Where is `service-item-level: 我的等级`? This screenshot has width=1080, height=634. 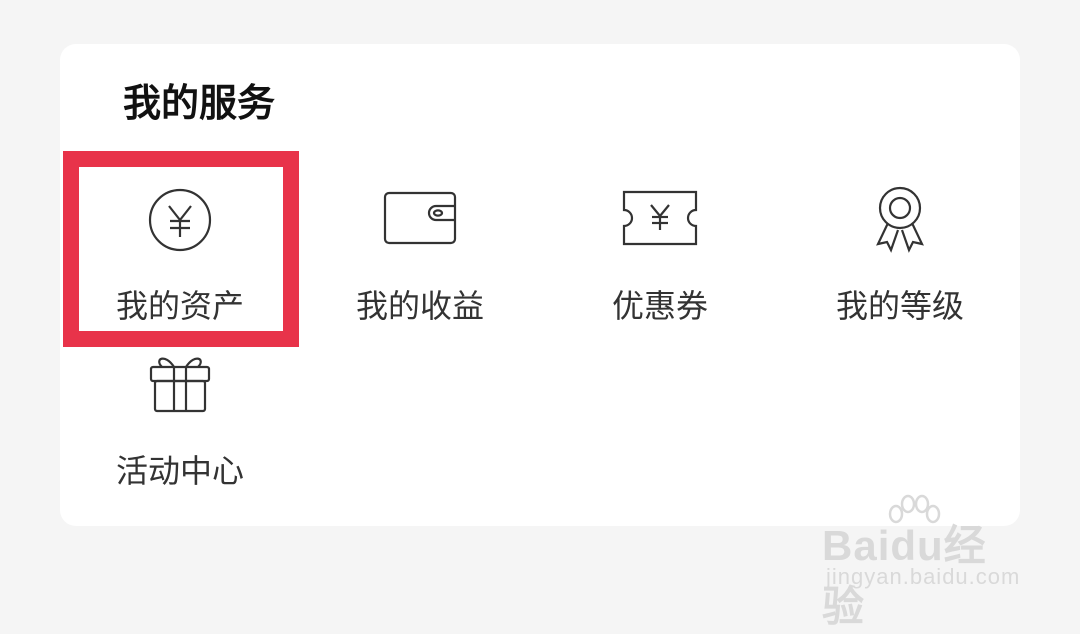 service-item-level: 我的等级 is located at coordinates (900, 260).